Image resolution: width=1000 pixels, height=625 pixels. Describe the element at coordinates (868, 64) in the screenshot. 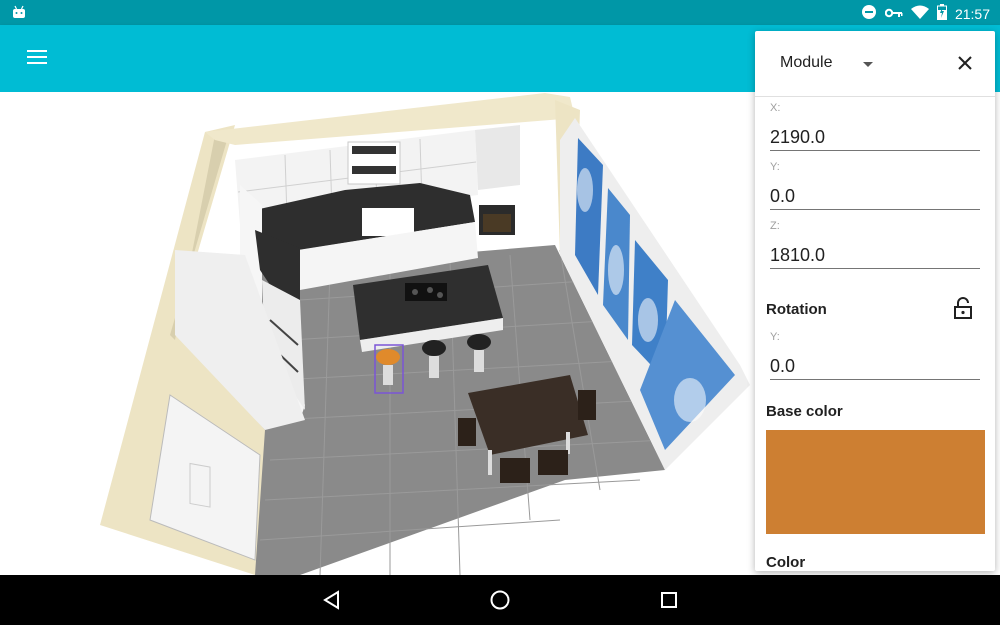

I see `dropdown-arrow-icon` at that location.